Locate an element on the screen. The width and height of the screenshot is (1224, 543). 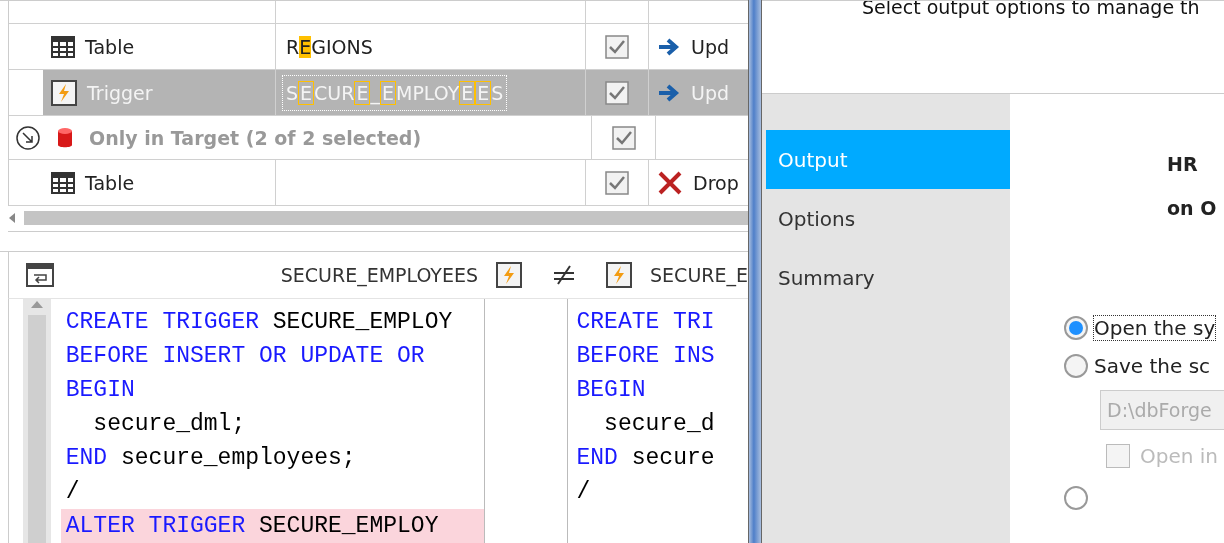
action-label: Drop is located at coordinates (716, 182).